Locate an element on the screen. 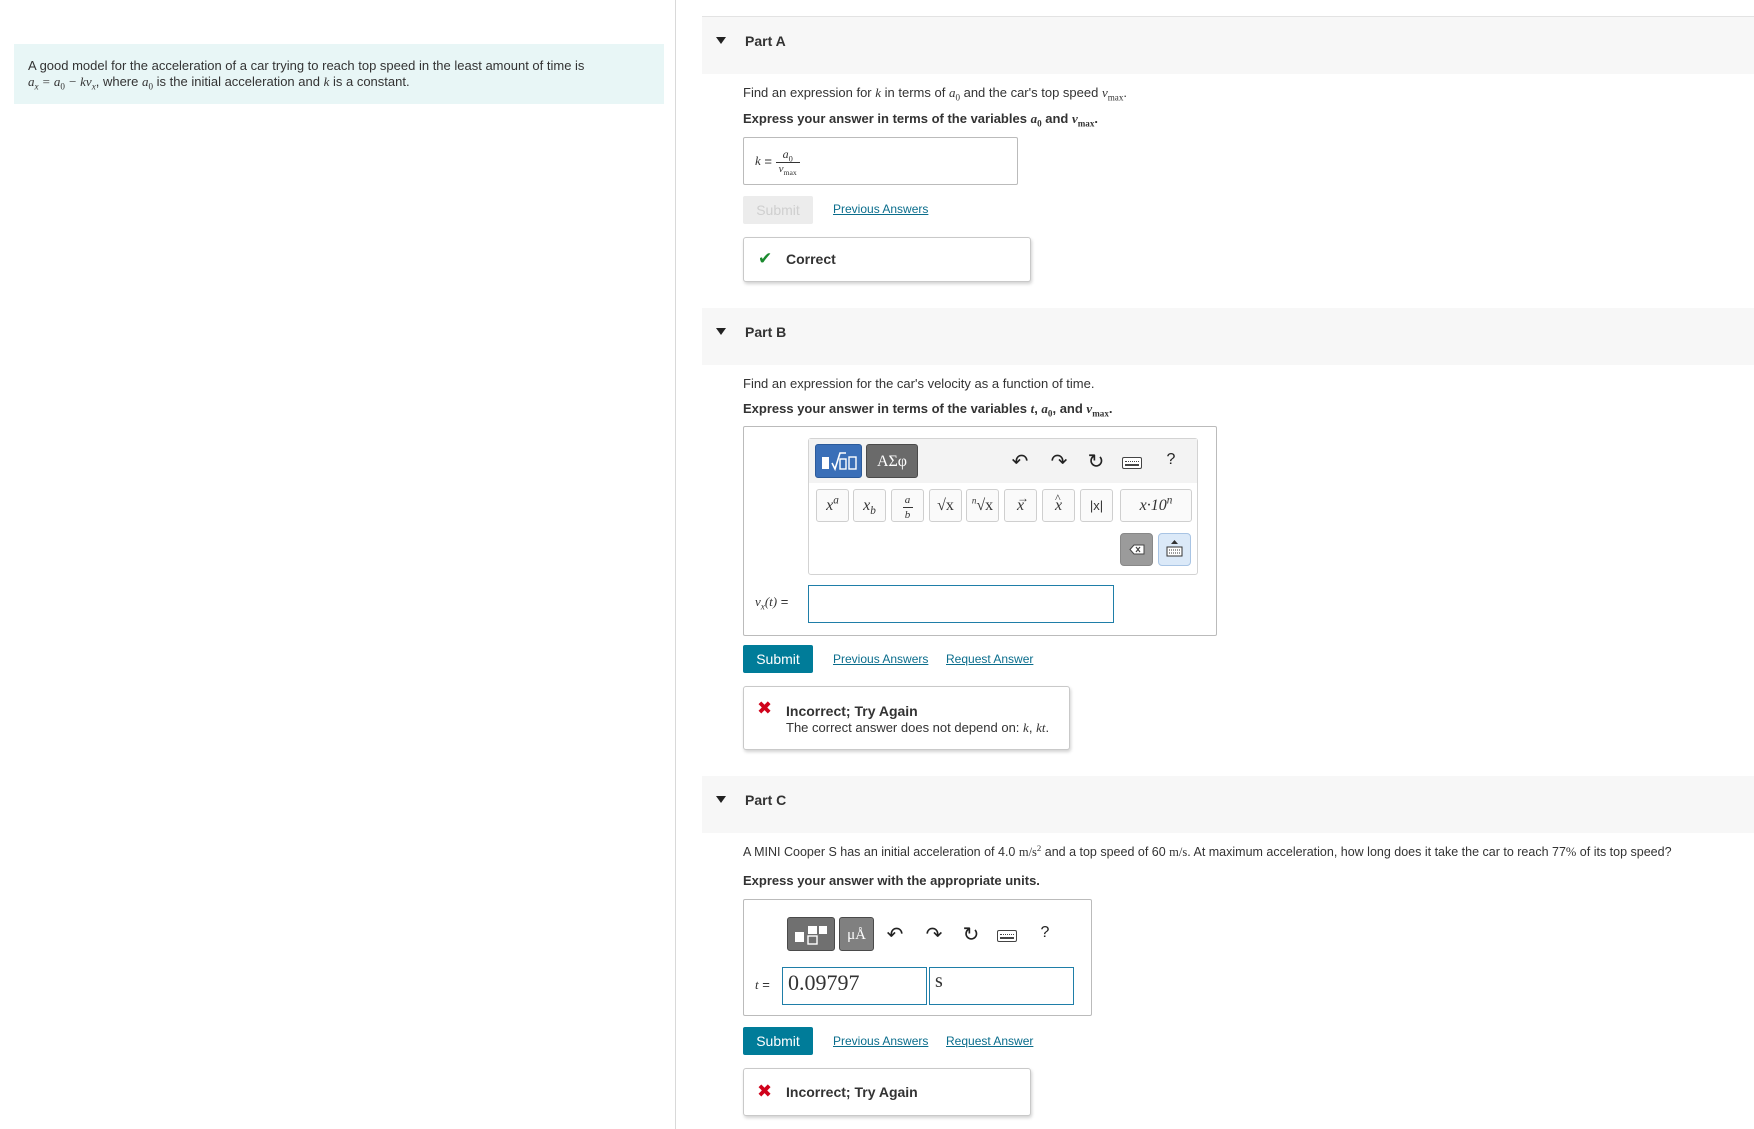  delete-button is located at coordinates (1136, 549).